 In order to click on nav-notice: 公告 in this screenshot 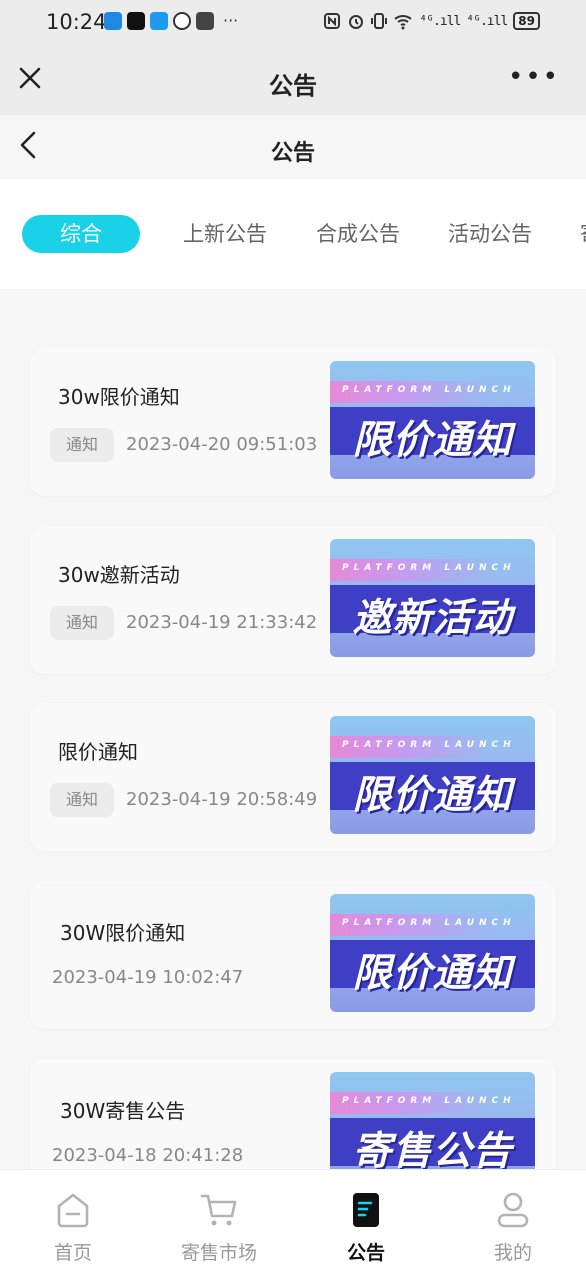, I will do `click(366, 1222)`.